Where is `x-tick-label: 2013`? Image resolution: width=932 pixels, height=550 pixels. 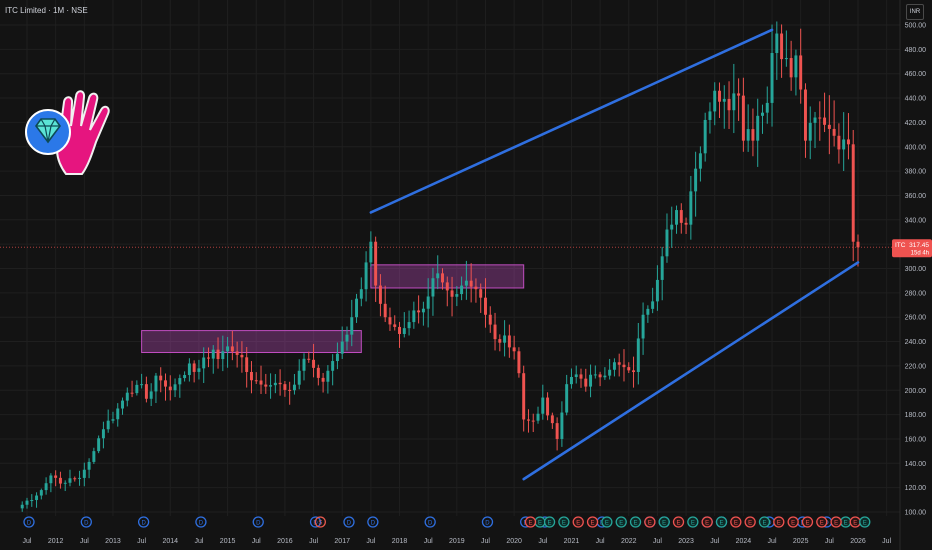
x-tick-label: 2013 is located at coordinates (113, 541).